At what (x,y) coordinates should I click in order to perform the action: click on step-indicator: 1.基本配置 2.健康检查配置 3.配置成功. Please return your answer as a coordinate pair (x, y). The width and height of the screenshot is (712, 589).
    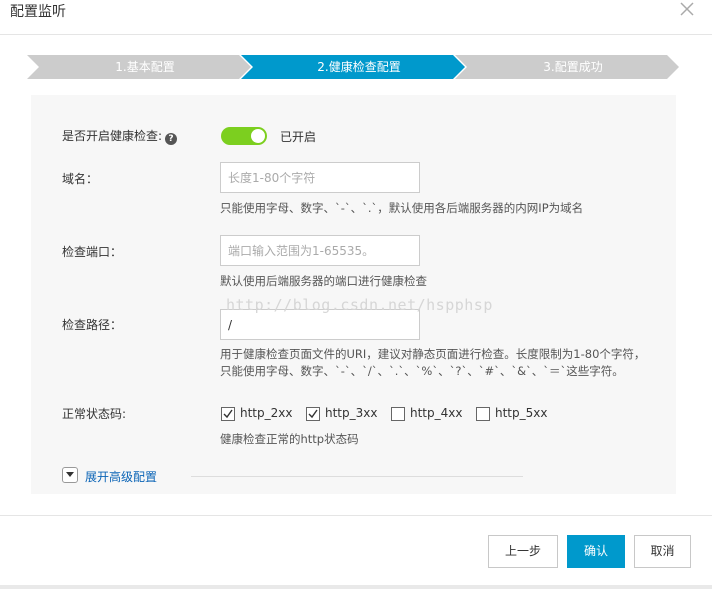
    Looking at the image, I should click on (353, 67).